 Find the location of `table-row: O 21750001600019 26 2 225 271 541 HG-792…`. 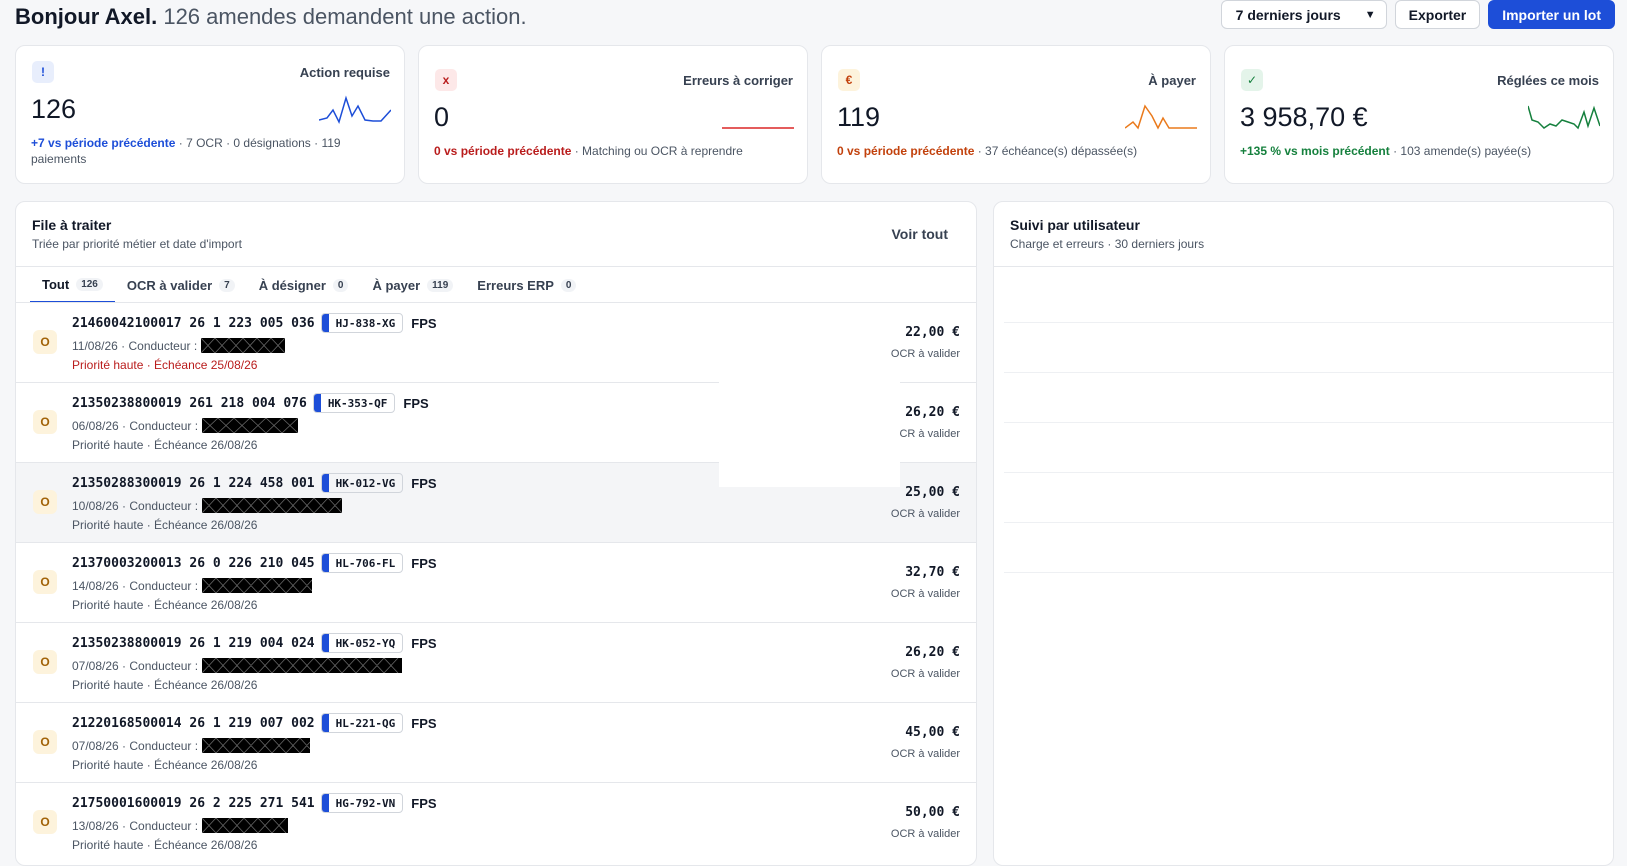

table-row: O 21750001600019 26 2 225 271 541 HG-792… is located at coordinates (496, 822).